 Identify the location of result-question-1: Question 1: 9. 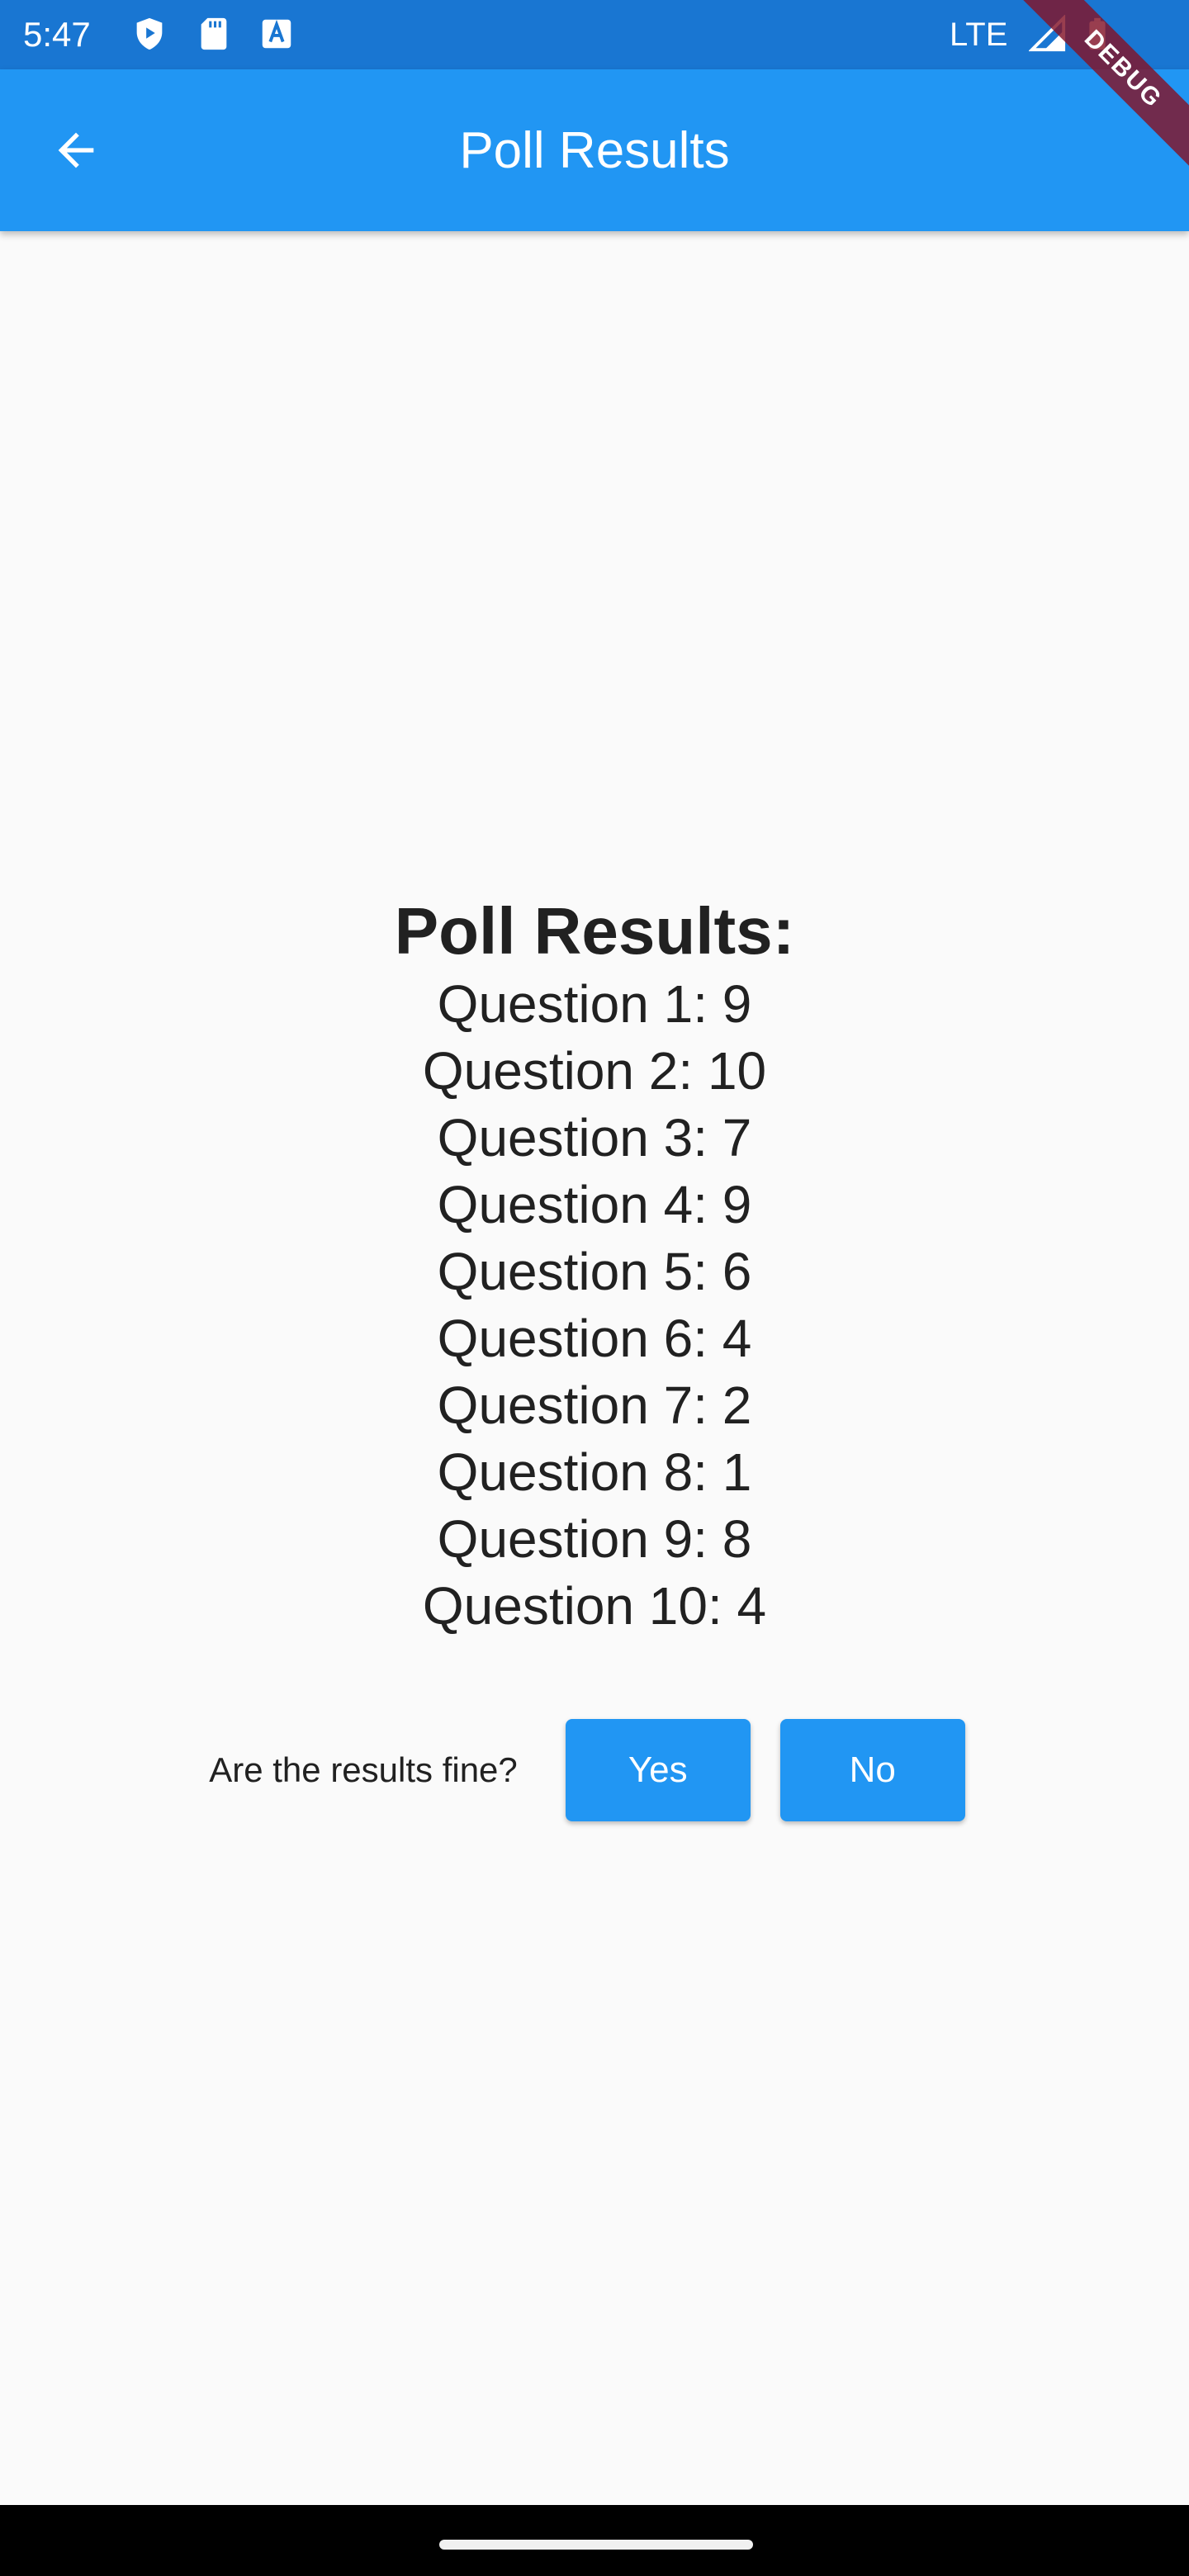
(594, 1004).